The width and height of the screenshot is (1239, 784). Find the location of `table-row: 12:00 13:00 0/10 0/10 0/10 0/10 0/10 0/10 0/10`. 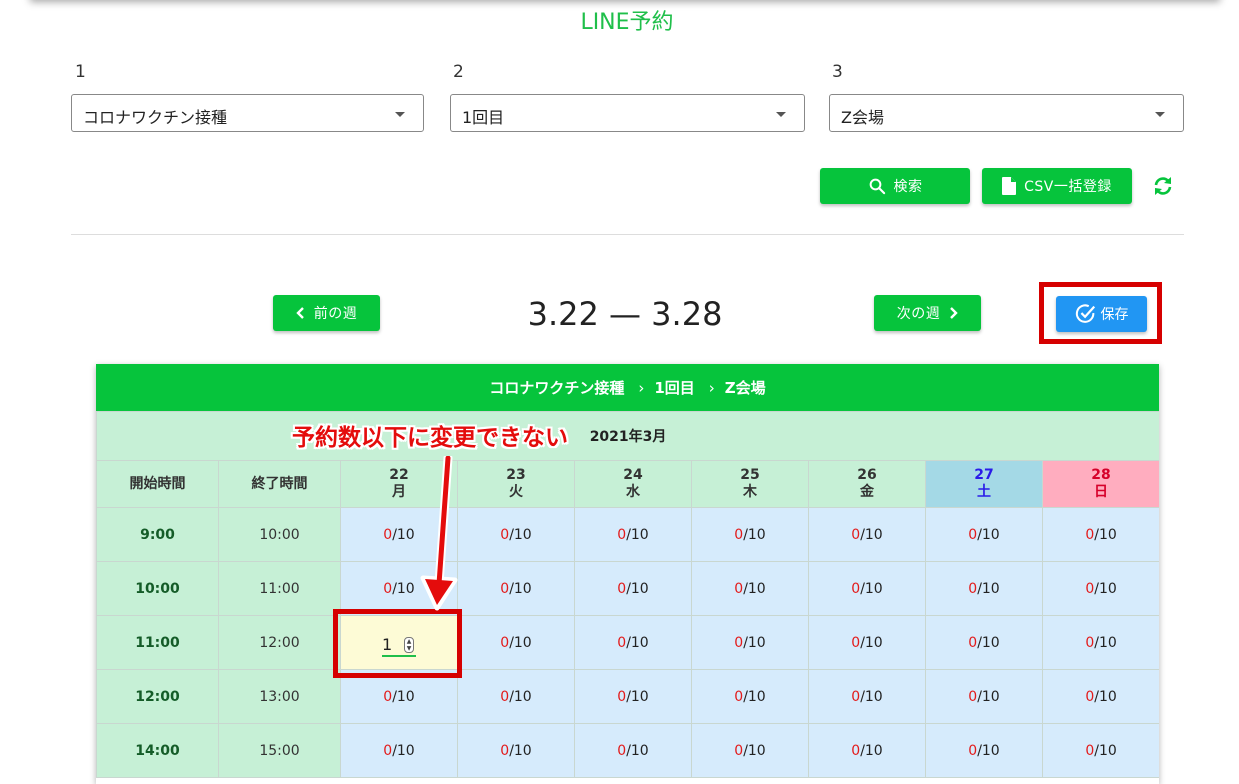

table-row: 12:00 13:00 0/10 0/10 0/10 0/10 0/10 0/10 0/10 is located at coordinates (627, 696).